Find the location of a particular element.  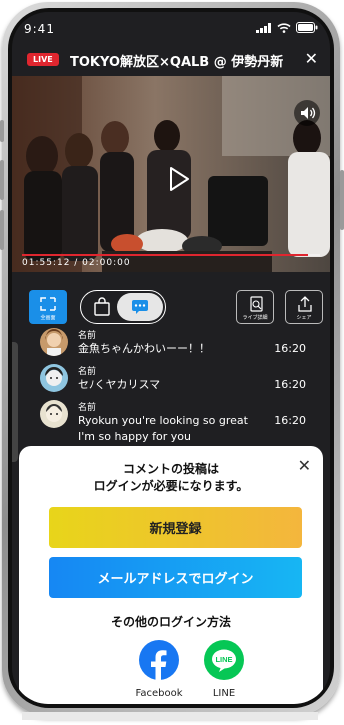

play-icon is located at coordinates (179, 179).